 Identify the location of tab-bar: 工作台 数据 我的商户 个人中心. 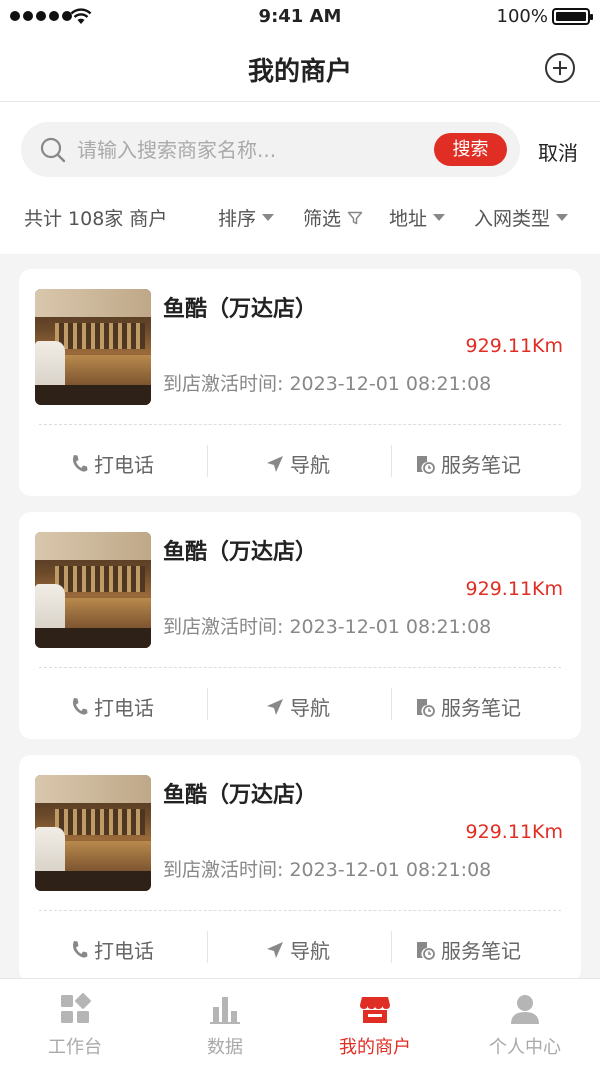
(300, 1022).